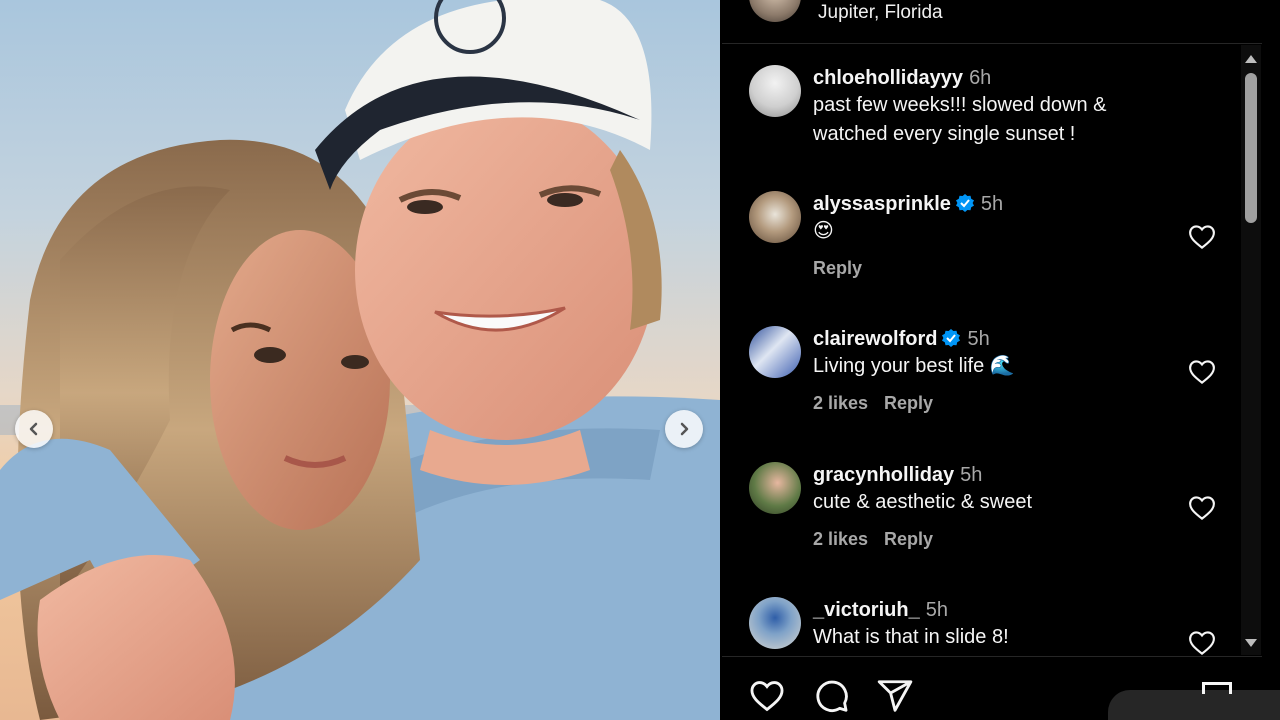 Image resolution: width=1280 pixels, height=720 pixels. I want to click on next-slide-button, so click(684, 429).